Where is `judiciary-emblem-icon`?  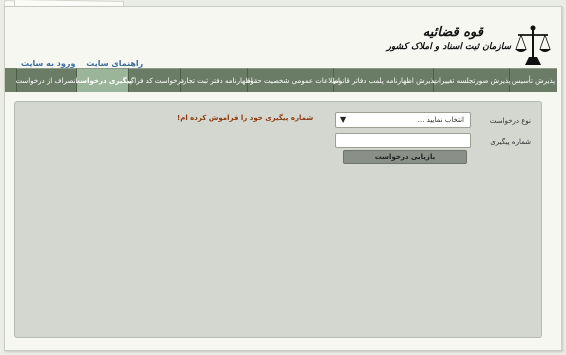 judiciary-emblem-icon is located at coordinates (533, 45).